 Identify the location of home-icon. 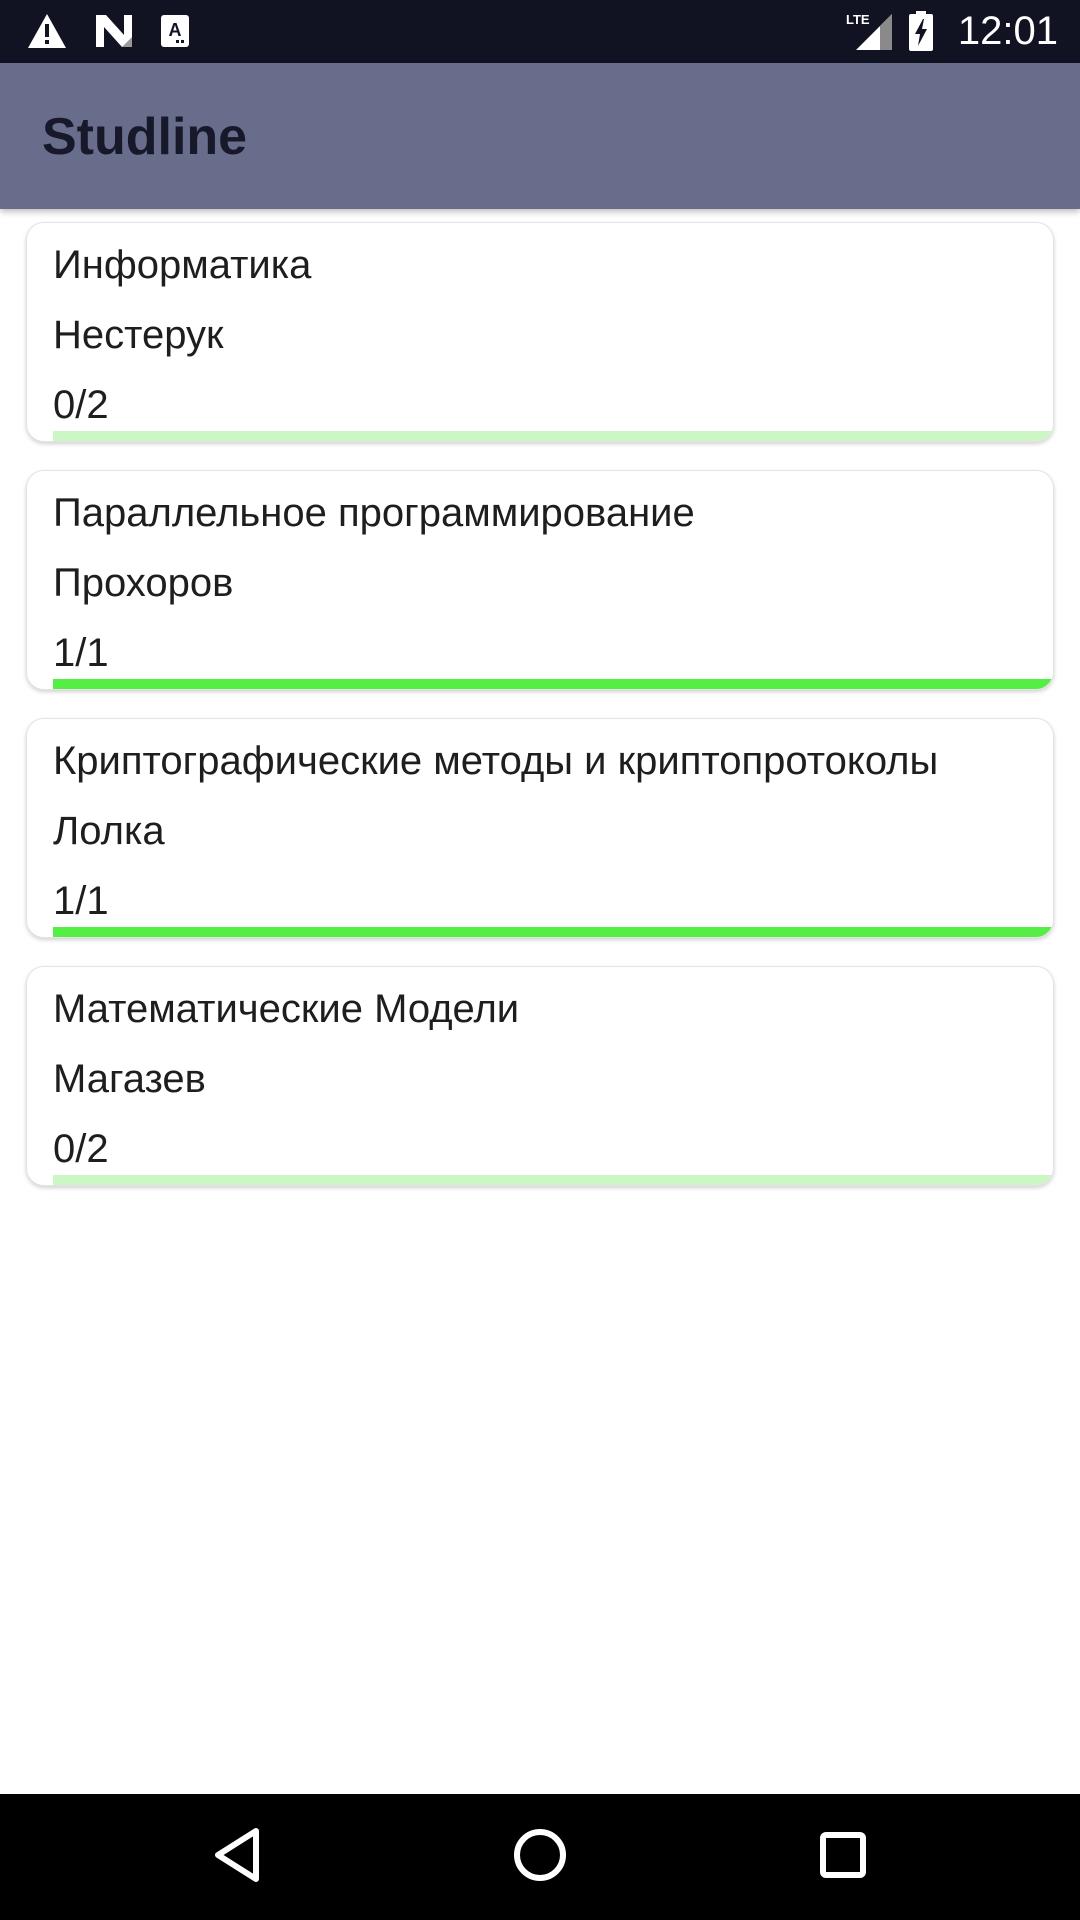
(540, 1857).